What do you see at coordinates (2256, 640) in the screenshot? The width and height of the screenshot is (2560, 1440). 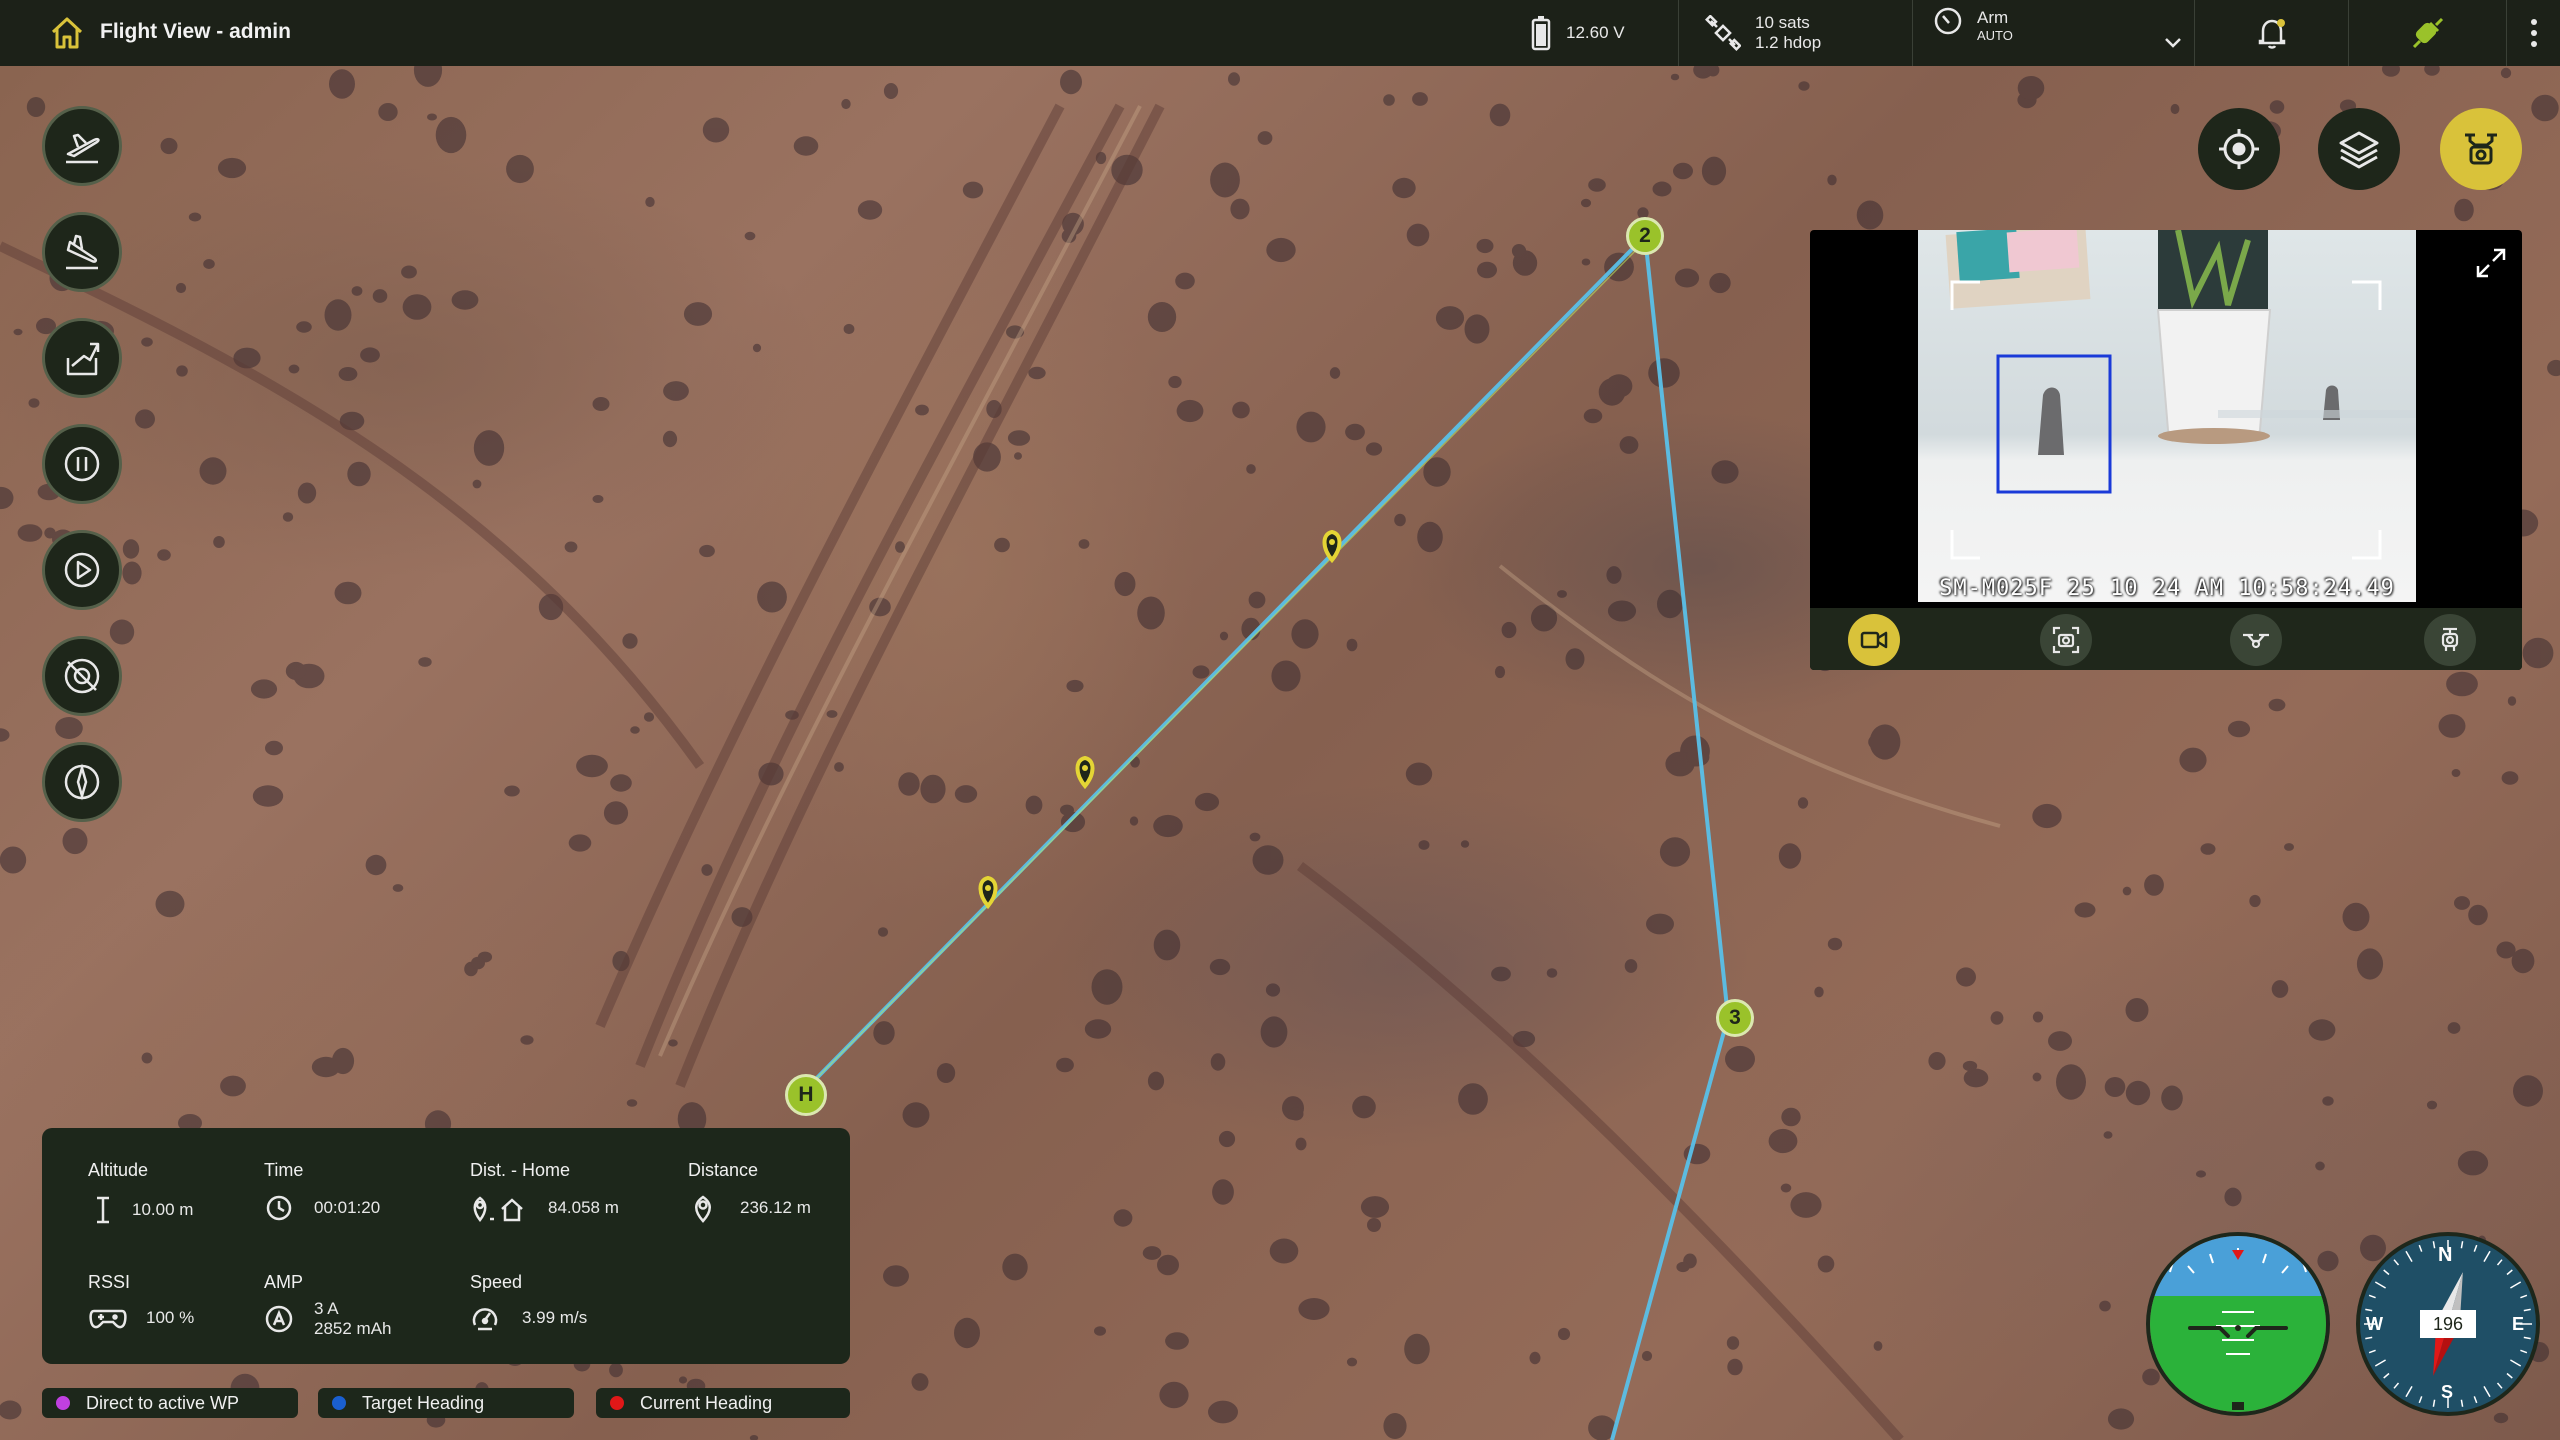 I see `drone-view-button` at bounding box center [2256, 640].